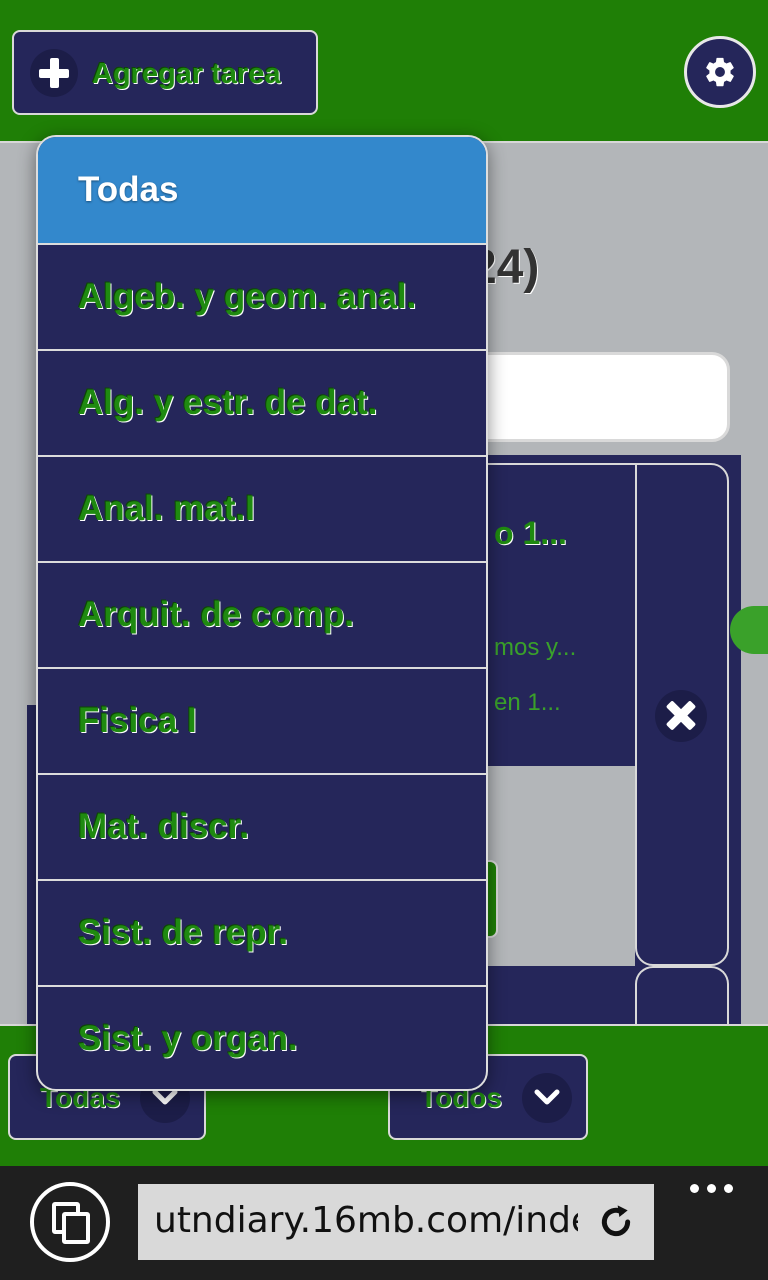  I want to click on browser-toolbar: utndiary.16mb.com/index, so click(384, 1223).